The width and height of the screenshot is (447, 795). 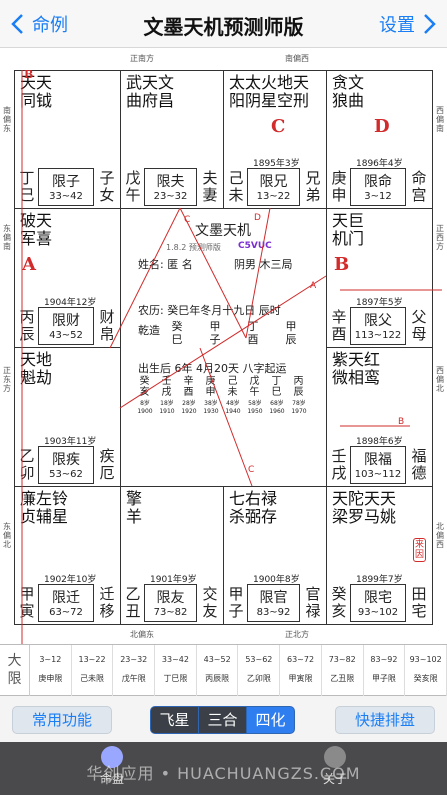 What do you see at coordinates (419, 602) in the screenshot?
I see `palace-name: 田宅` at bounding box center [419, 602].